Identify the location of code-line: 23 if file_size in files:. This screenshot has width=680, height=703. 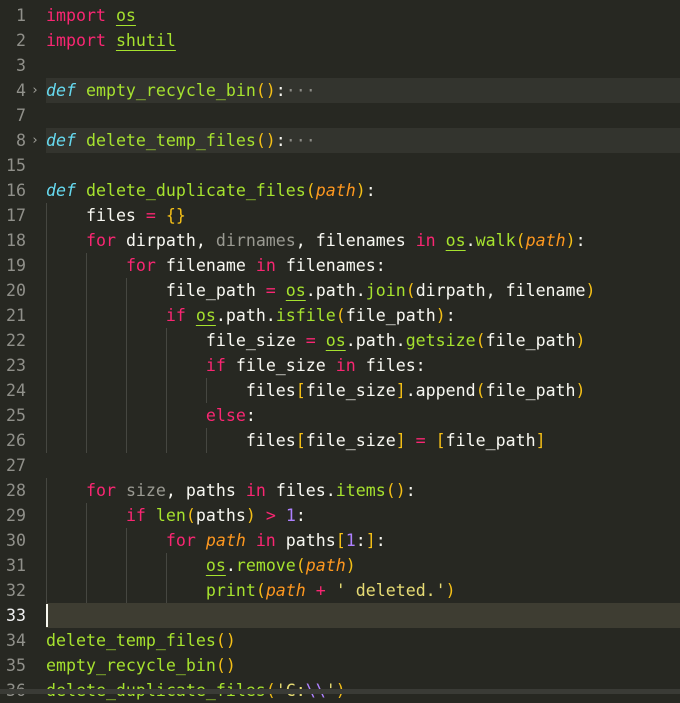
(340, 365).